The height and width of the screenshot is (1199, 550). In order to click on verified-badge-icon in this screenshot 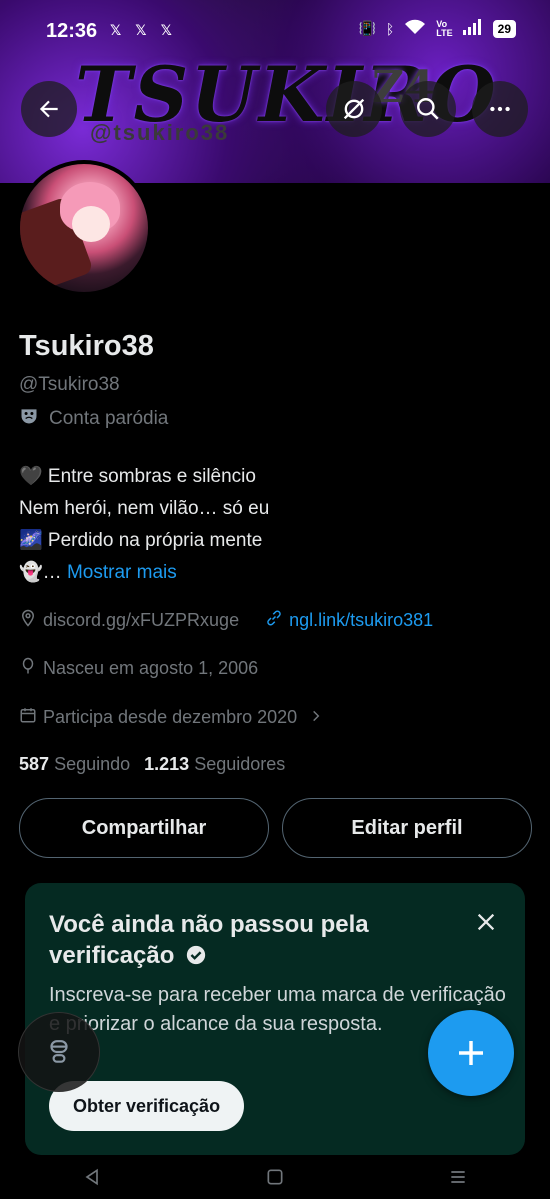, I will do `click(196, 955)`.